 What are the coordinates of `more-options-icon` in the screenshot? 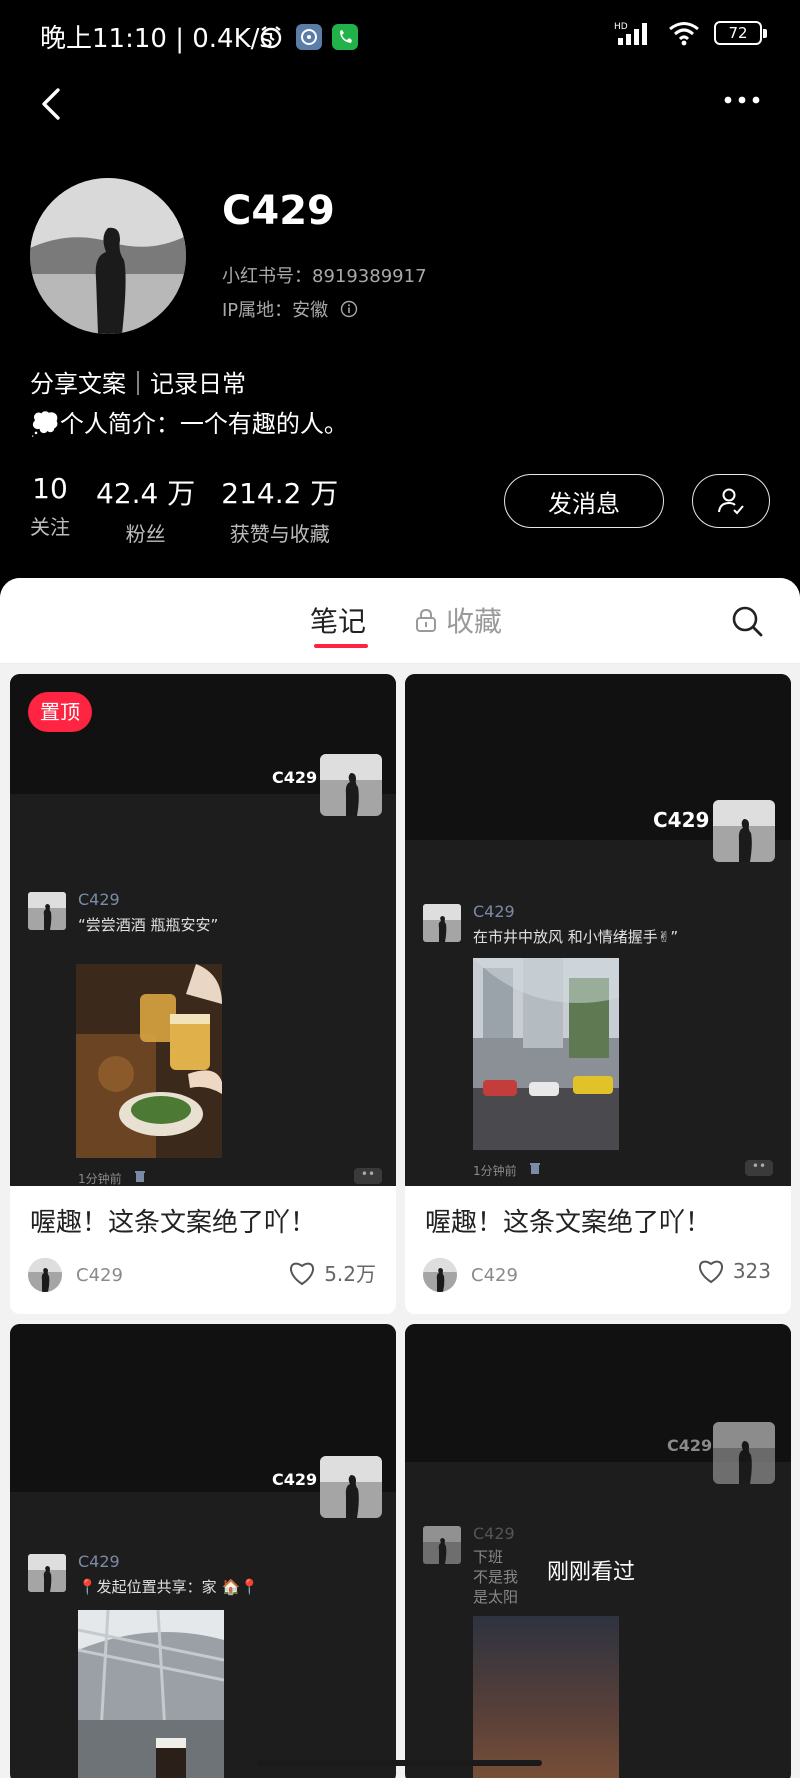 It's located at (742, 110).